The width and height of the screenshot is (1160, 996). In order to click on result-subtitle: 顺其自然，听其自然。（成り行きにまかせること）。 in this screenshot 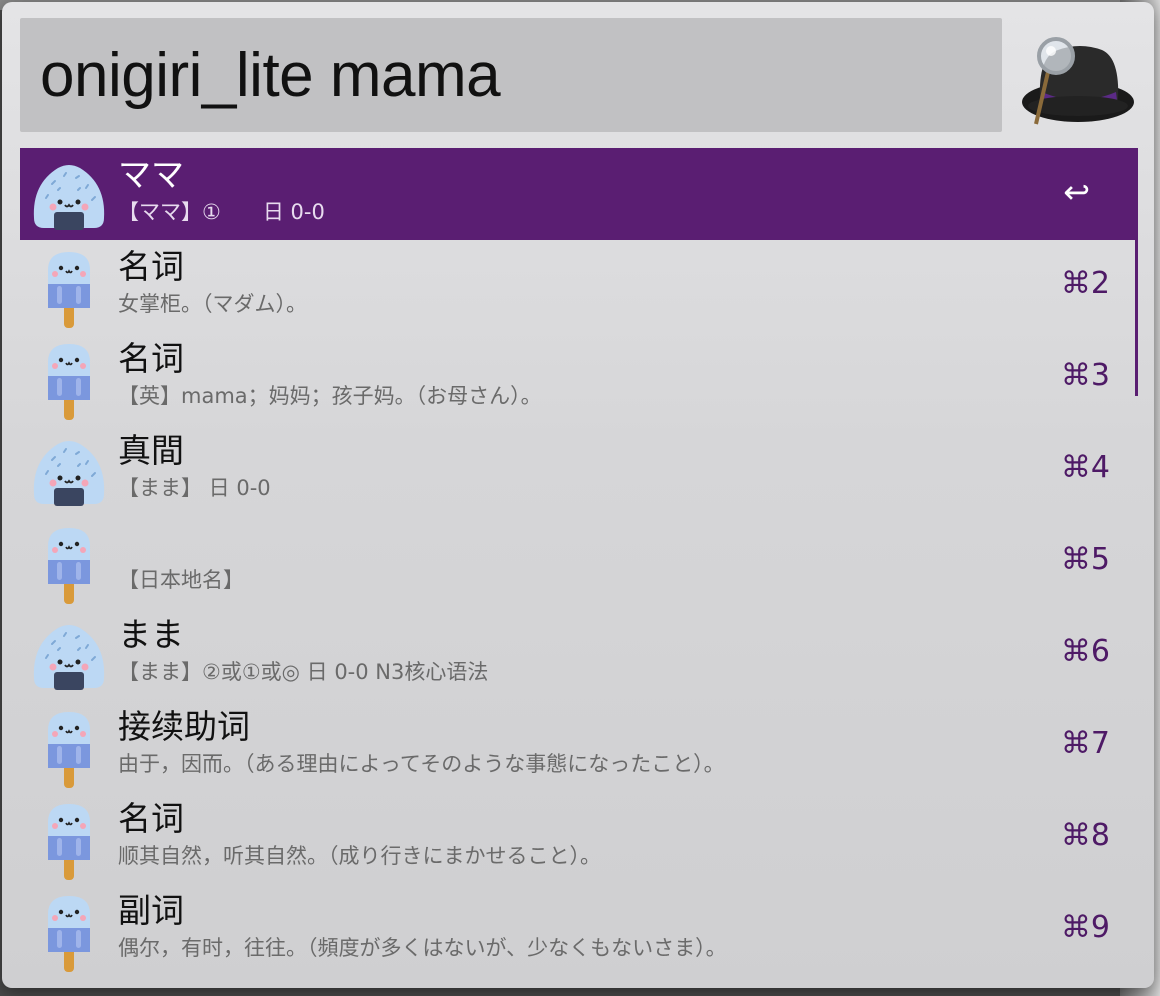, I will do `click(359, 856)`.